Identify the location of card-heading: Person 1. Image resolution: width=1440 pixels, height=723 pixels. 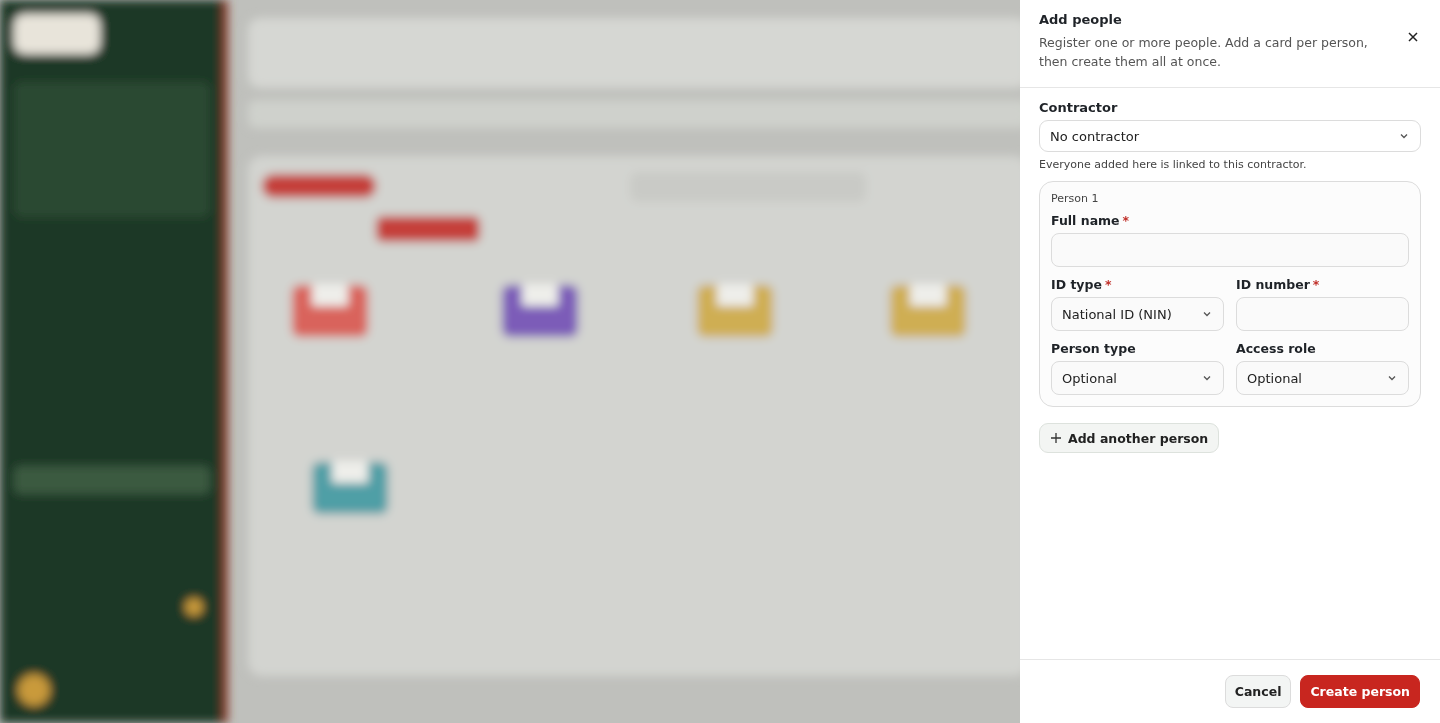
(1075, 198).